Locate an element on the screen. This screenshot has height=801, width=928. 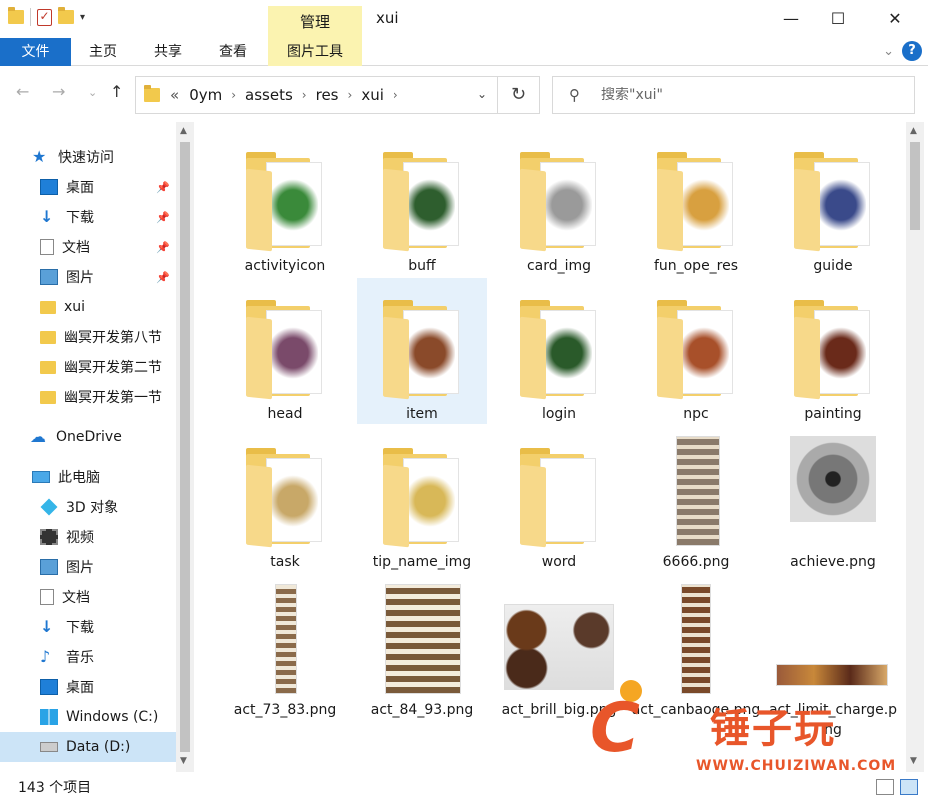
sidebar-item: ♪ 音乐 is located at coordinates (88, 657).